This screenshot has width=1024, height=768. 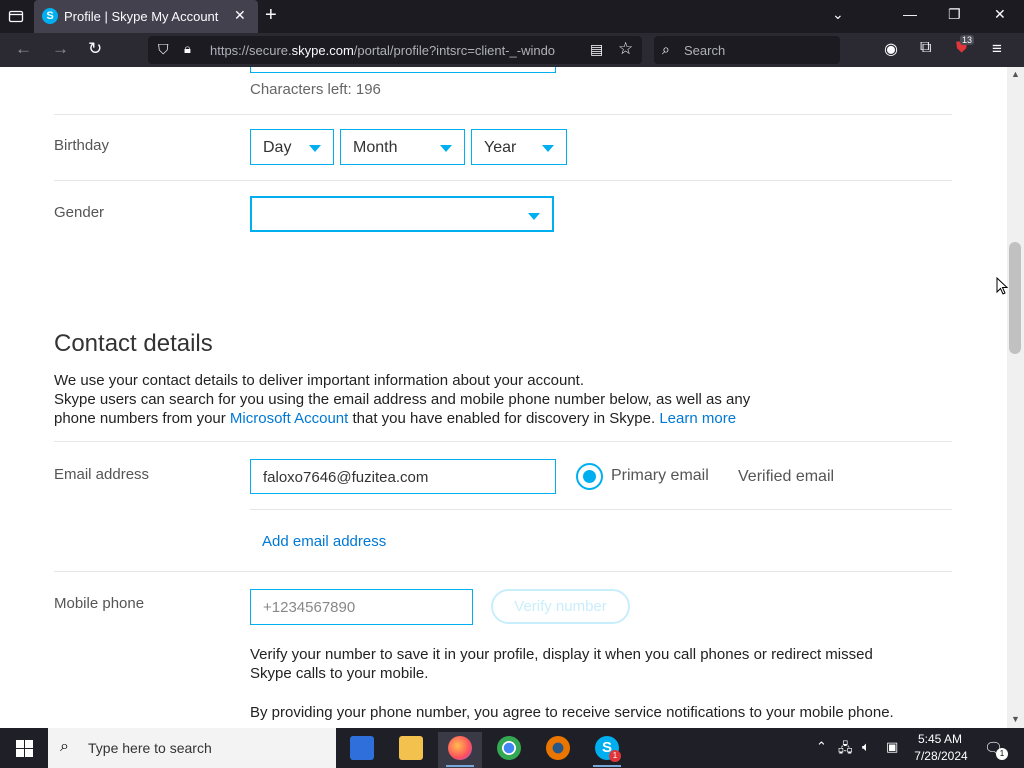 I want to click on taskbar-app-chrome, so click(x=509, y=750).